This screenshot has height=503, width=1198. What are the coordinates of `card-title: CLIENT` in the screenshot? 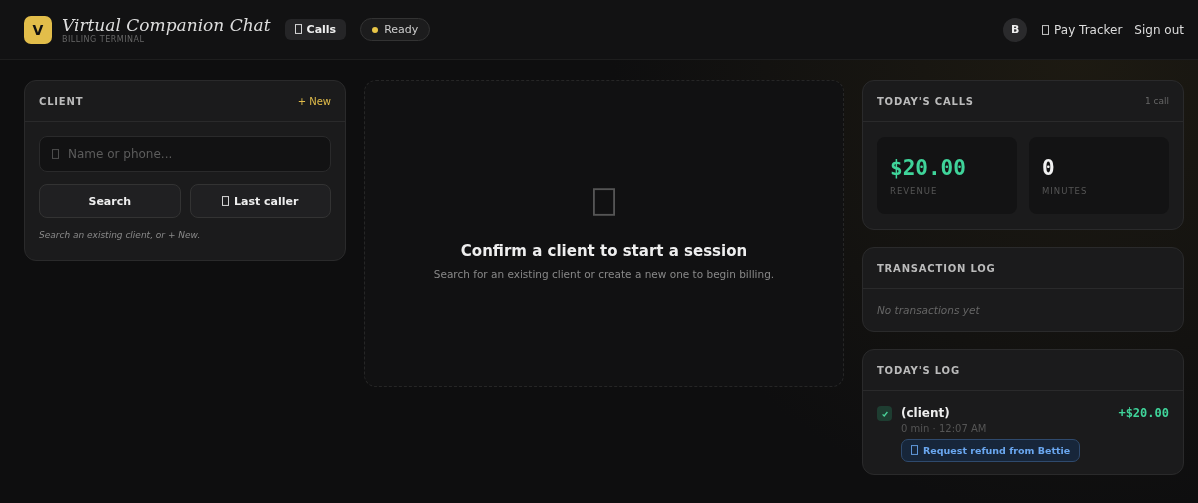 It's located at (61, 101).